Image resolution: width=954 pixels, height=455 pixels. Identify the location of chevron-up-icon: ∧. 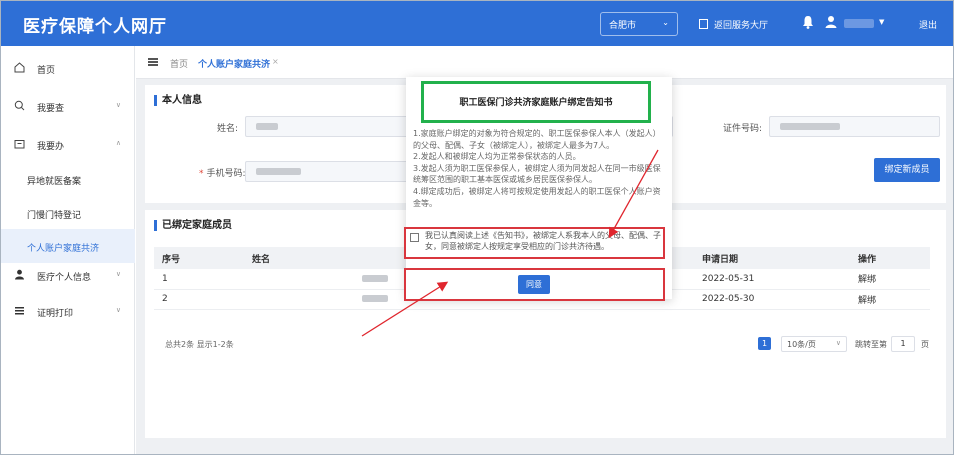
(118, 143).